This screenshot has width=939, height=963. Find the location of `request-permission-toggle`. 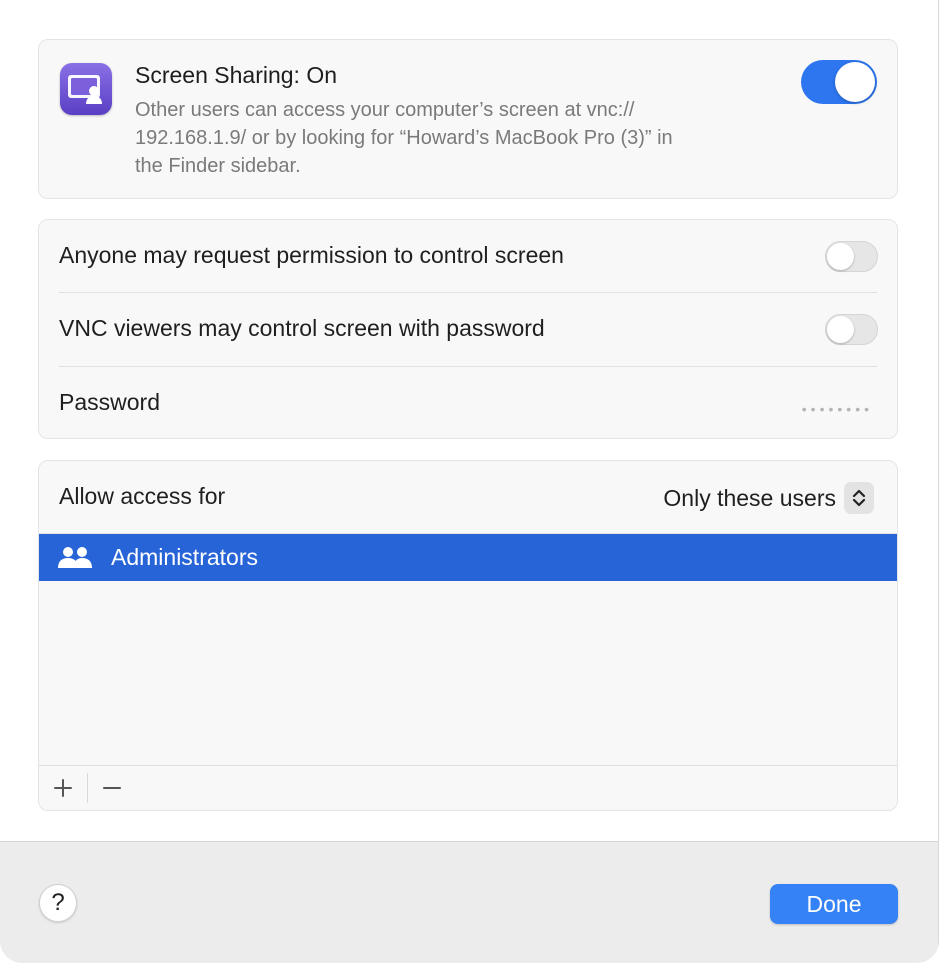

request-permission-toggle is located at coordinates (851, 256).